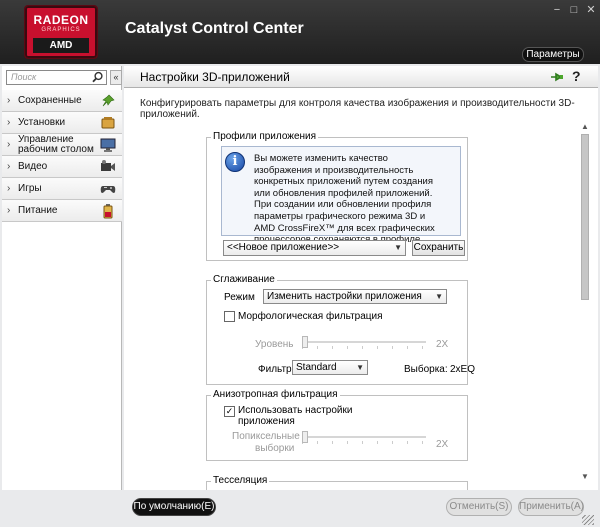 The image size is (600, 527). Describe the element at coordinates (361, 77) in the screenshot. I see `panel-header: Настройки 3D-приложений ?` at that location.